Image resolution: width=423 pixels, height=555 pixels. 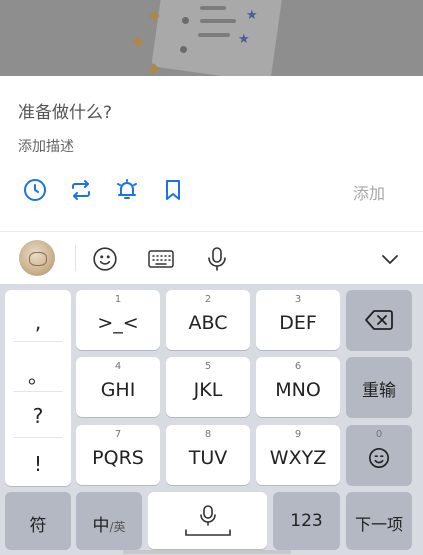 What do you see at coordinates (118, 458) in the screenshot?
I see `key-label: PQRS` at bounding box center [118, 458].